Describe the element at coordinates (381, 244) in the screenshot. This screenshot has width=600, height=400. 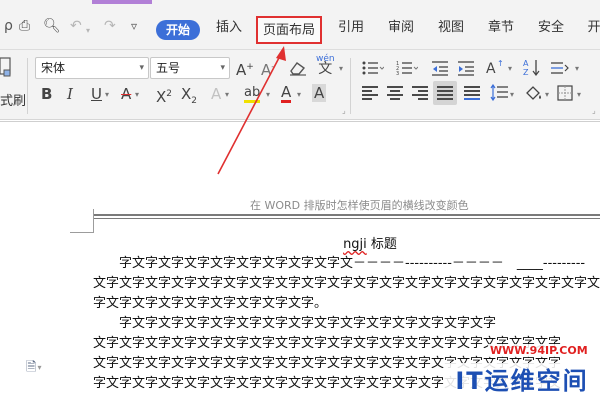
I see `title-rest: 标题` at that location.